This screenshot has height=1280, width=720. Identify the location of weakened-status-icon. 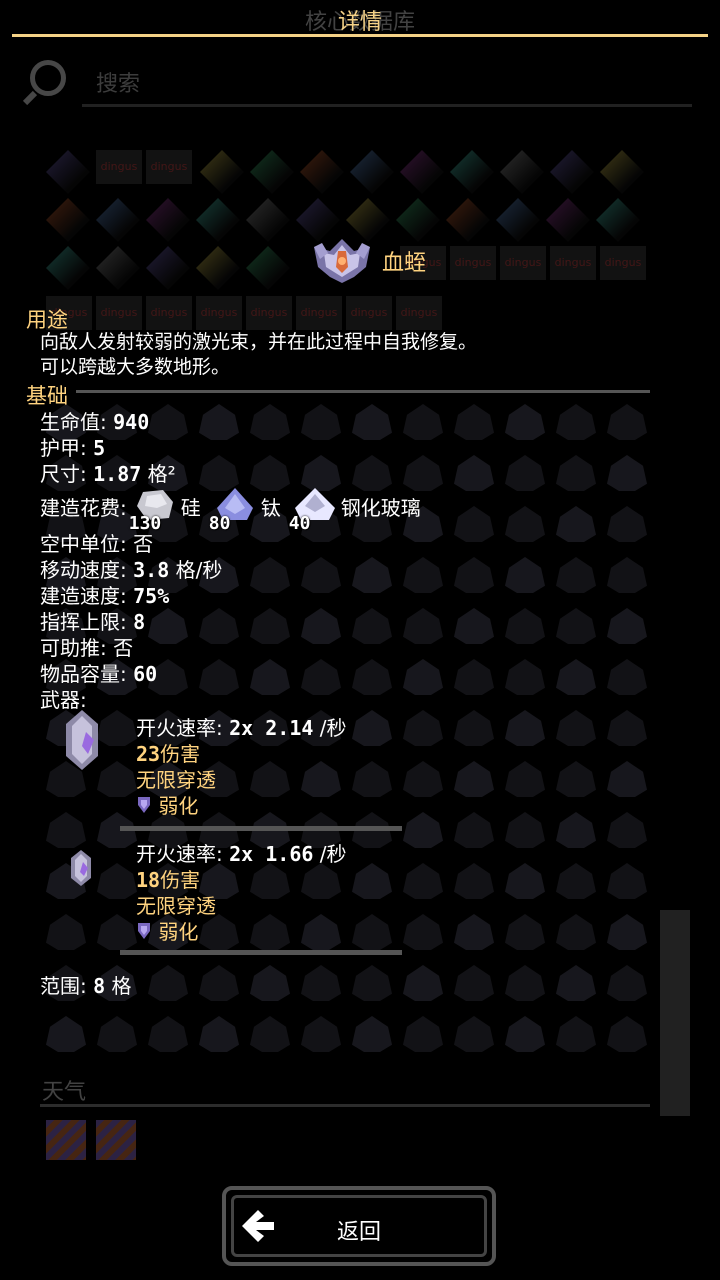
(144, 805).